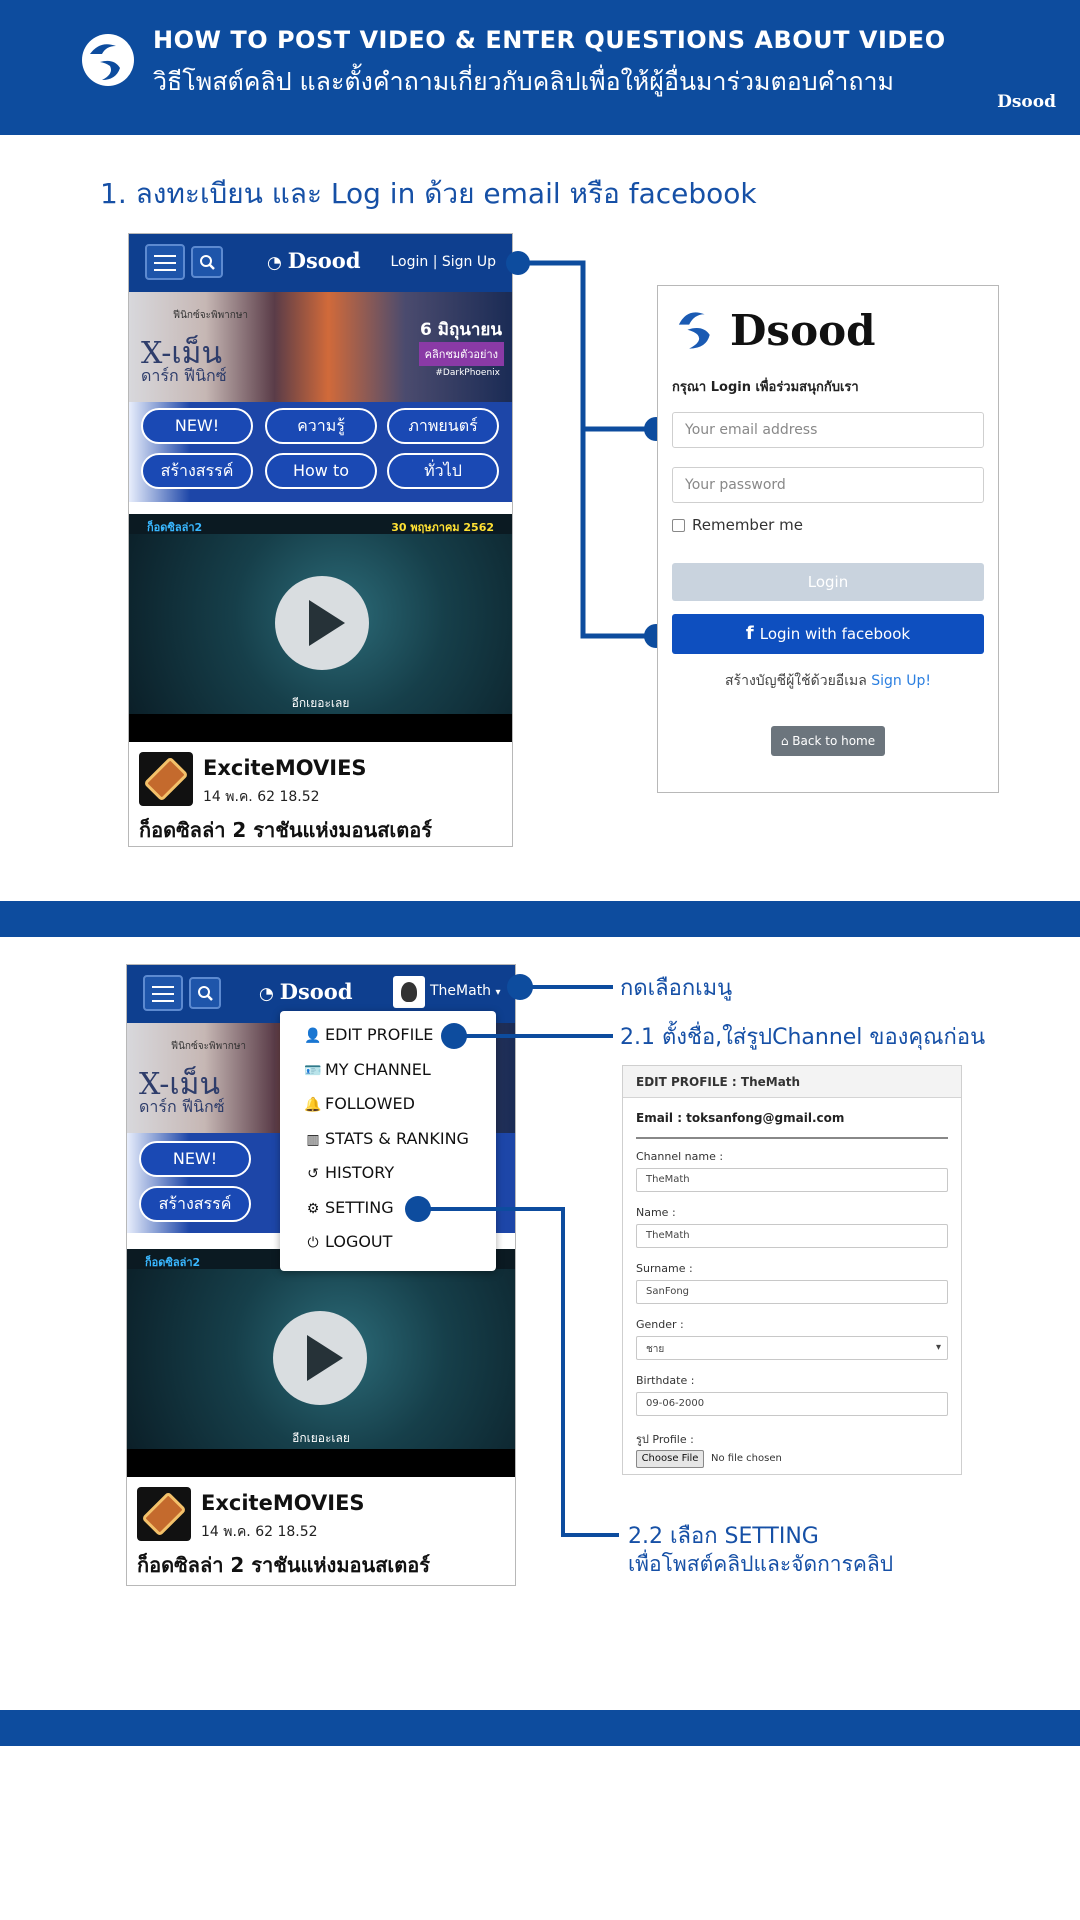 Image resolution: width=1080 pixels, height=1920 pixels. I want to click on birthdate-field: 09-06-2000, so click(792, 1404).